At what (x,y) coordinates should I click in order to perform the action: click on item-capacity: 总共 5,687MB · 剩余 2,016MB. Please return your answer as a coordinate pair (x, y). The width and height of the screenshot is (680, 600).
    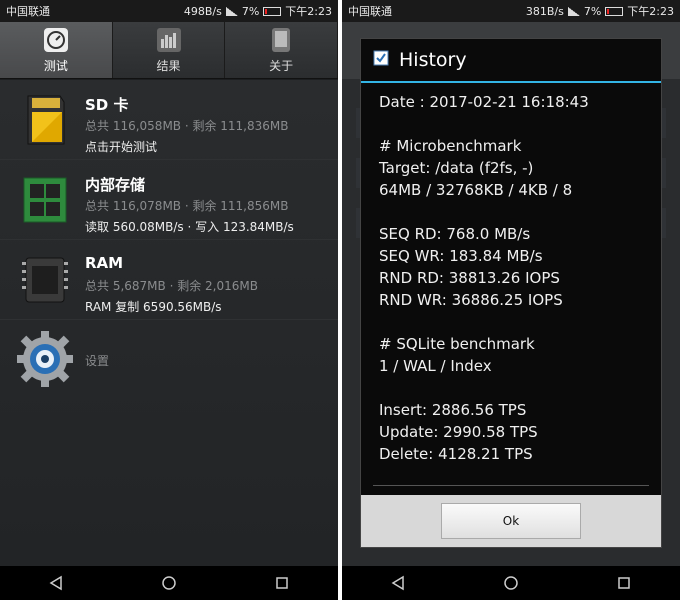
    Looking at the image, I should click on (171, 286).